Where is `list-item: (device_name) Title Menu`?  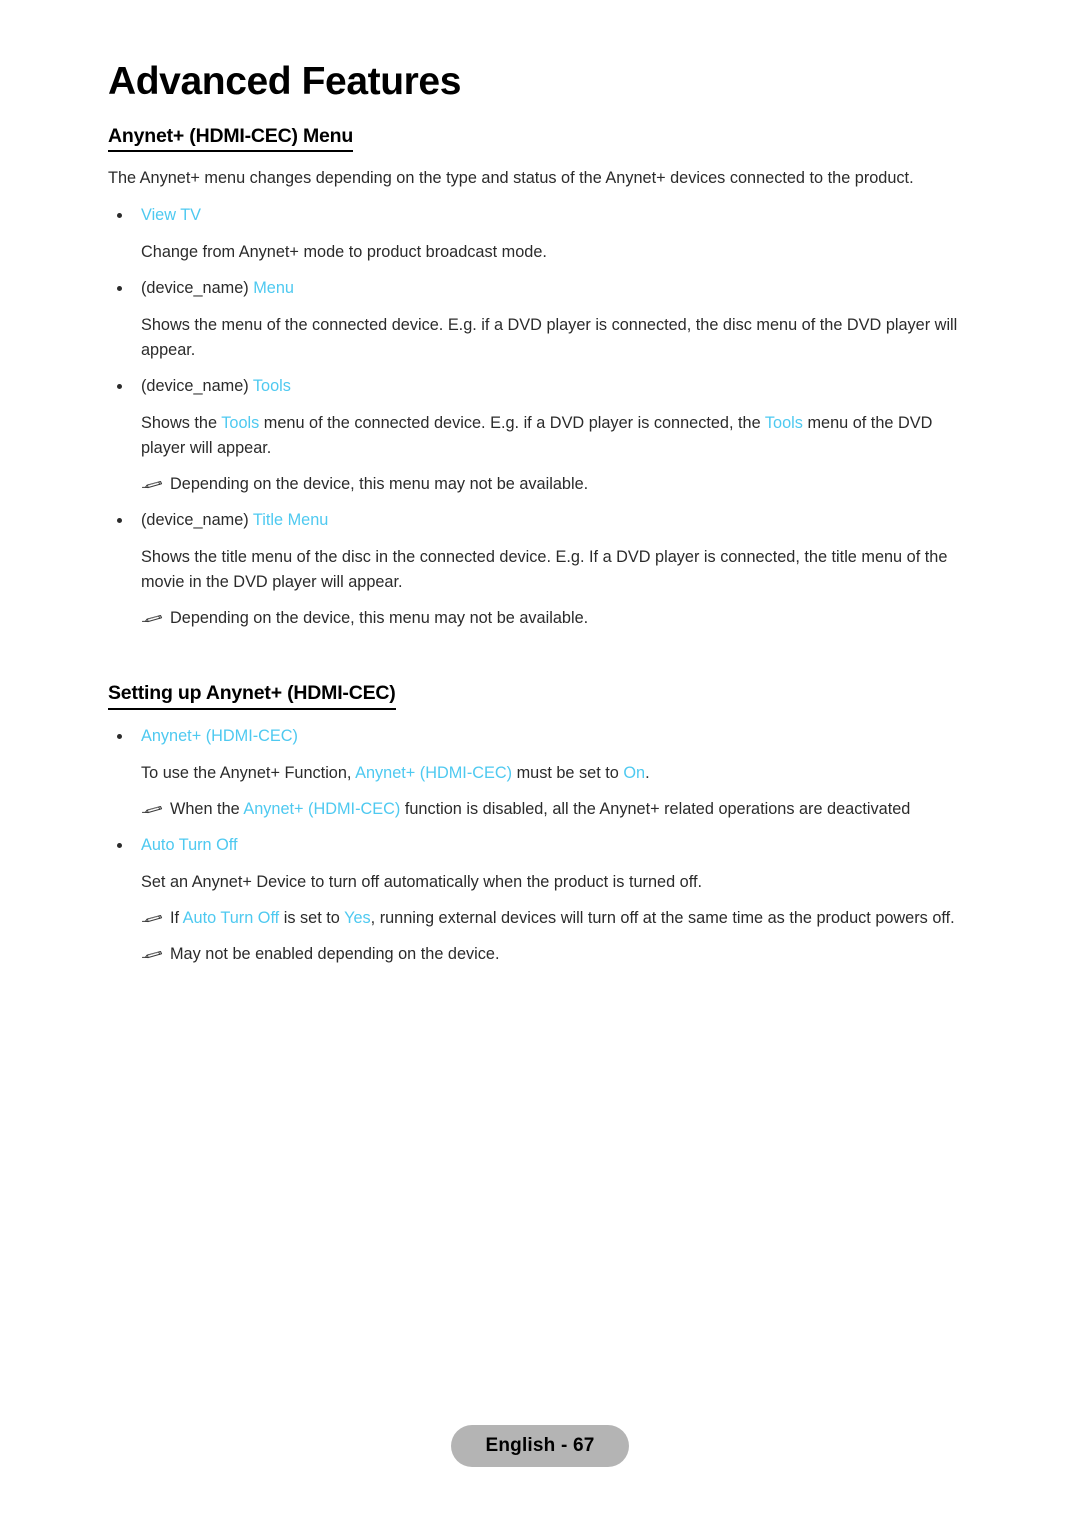
list-item: (device_name) Title Menu is located at coordinates (539, 520).